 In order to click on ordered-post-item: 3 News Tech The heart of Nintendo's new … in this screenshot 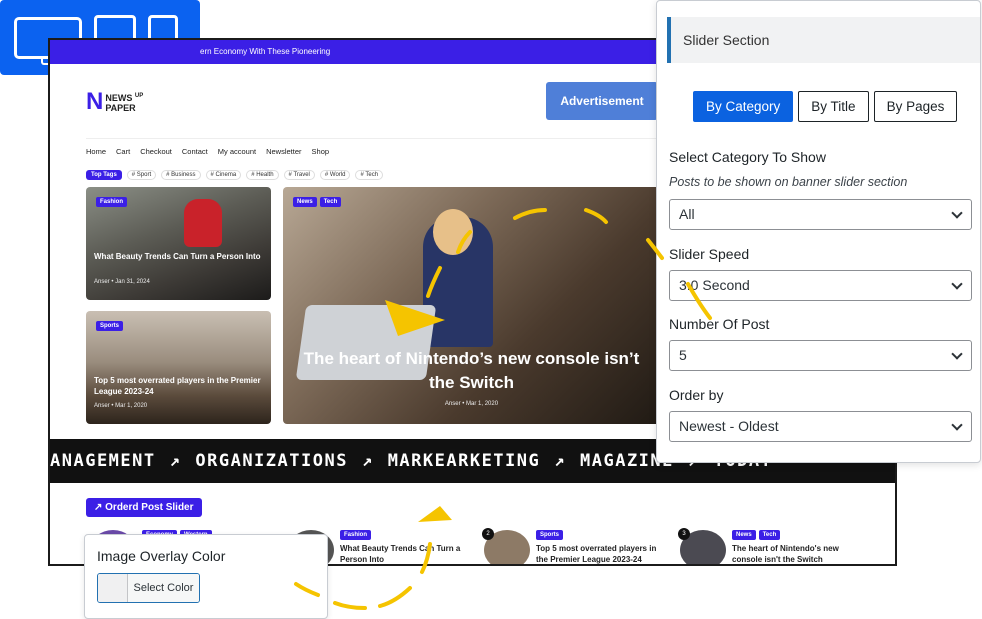, I will do `click(769, 546)`.